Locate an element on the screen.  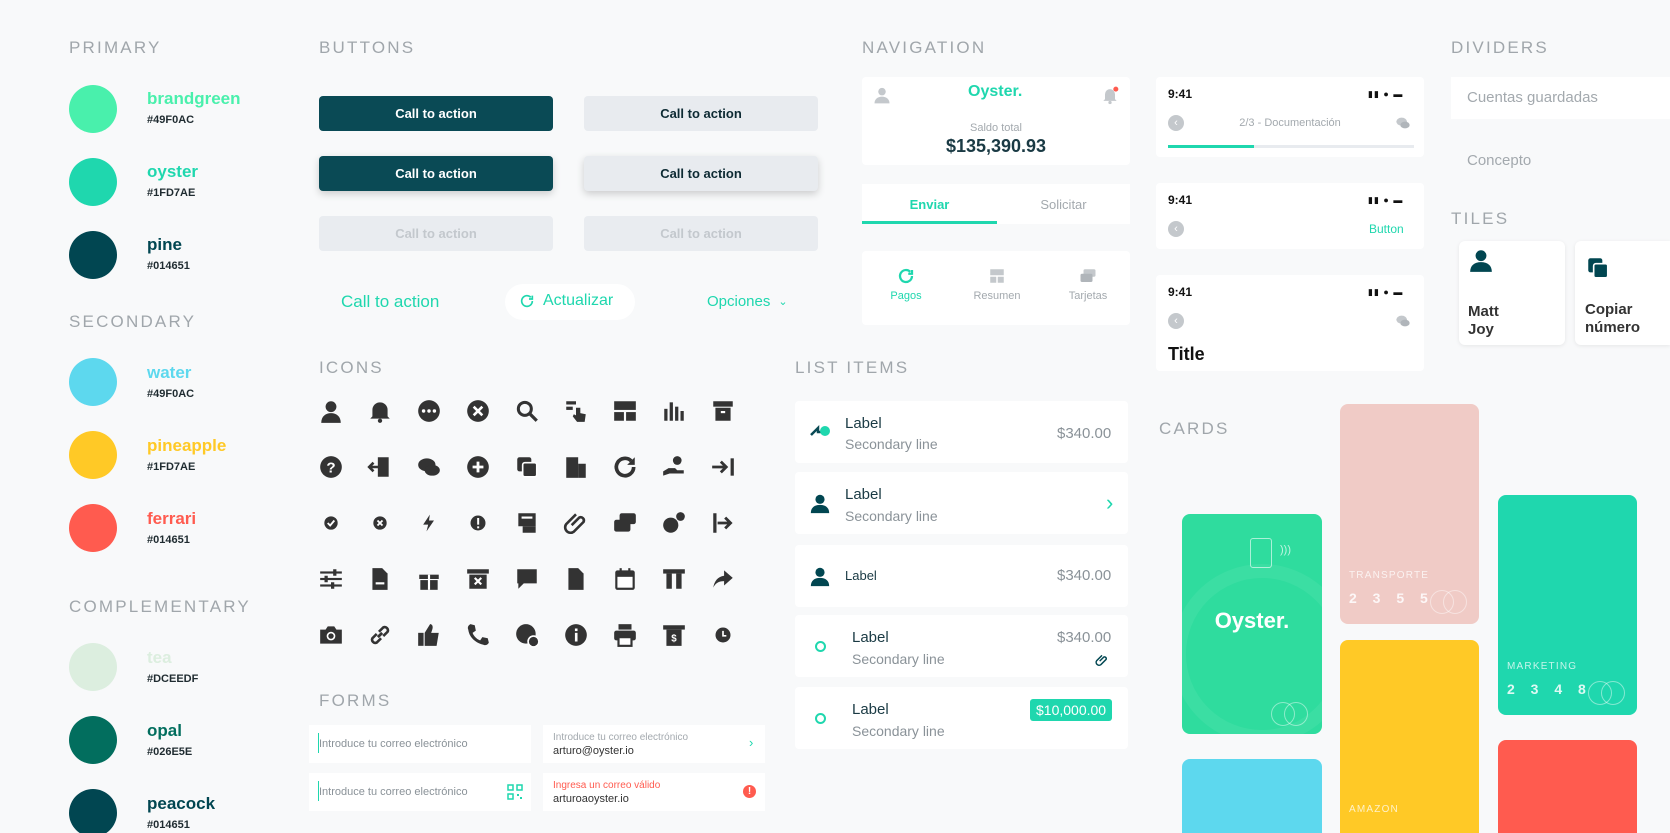
qr-code-icon is located at coordinates (515, 792).